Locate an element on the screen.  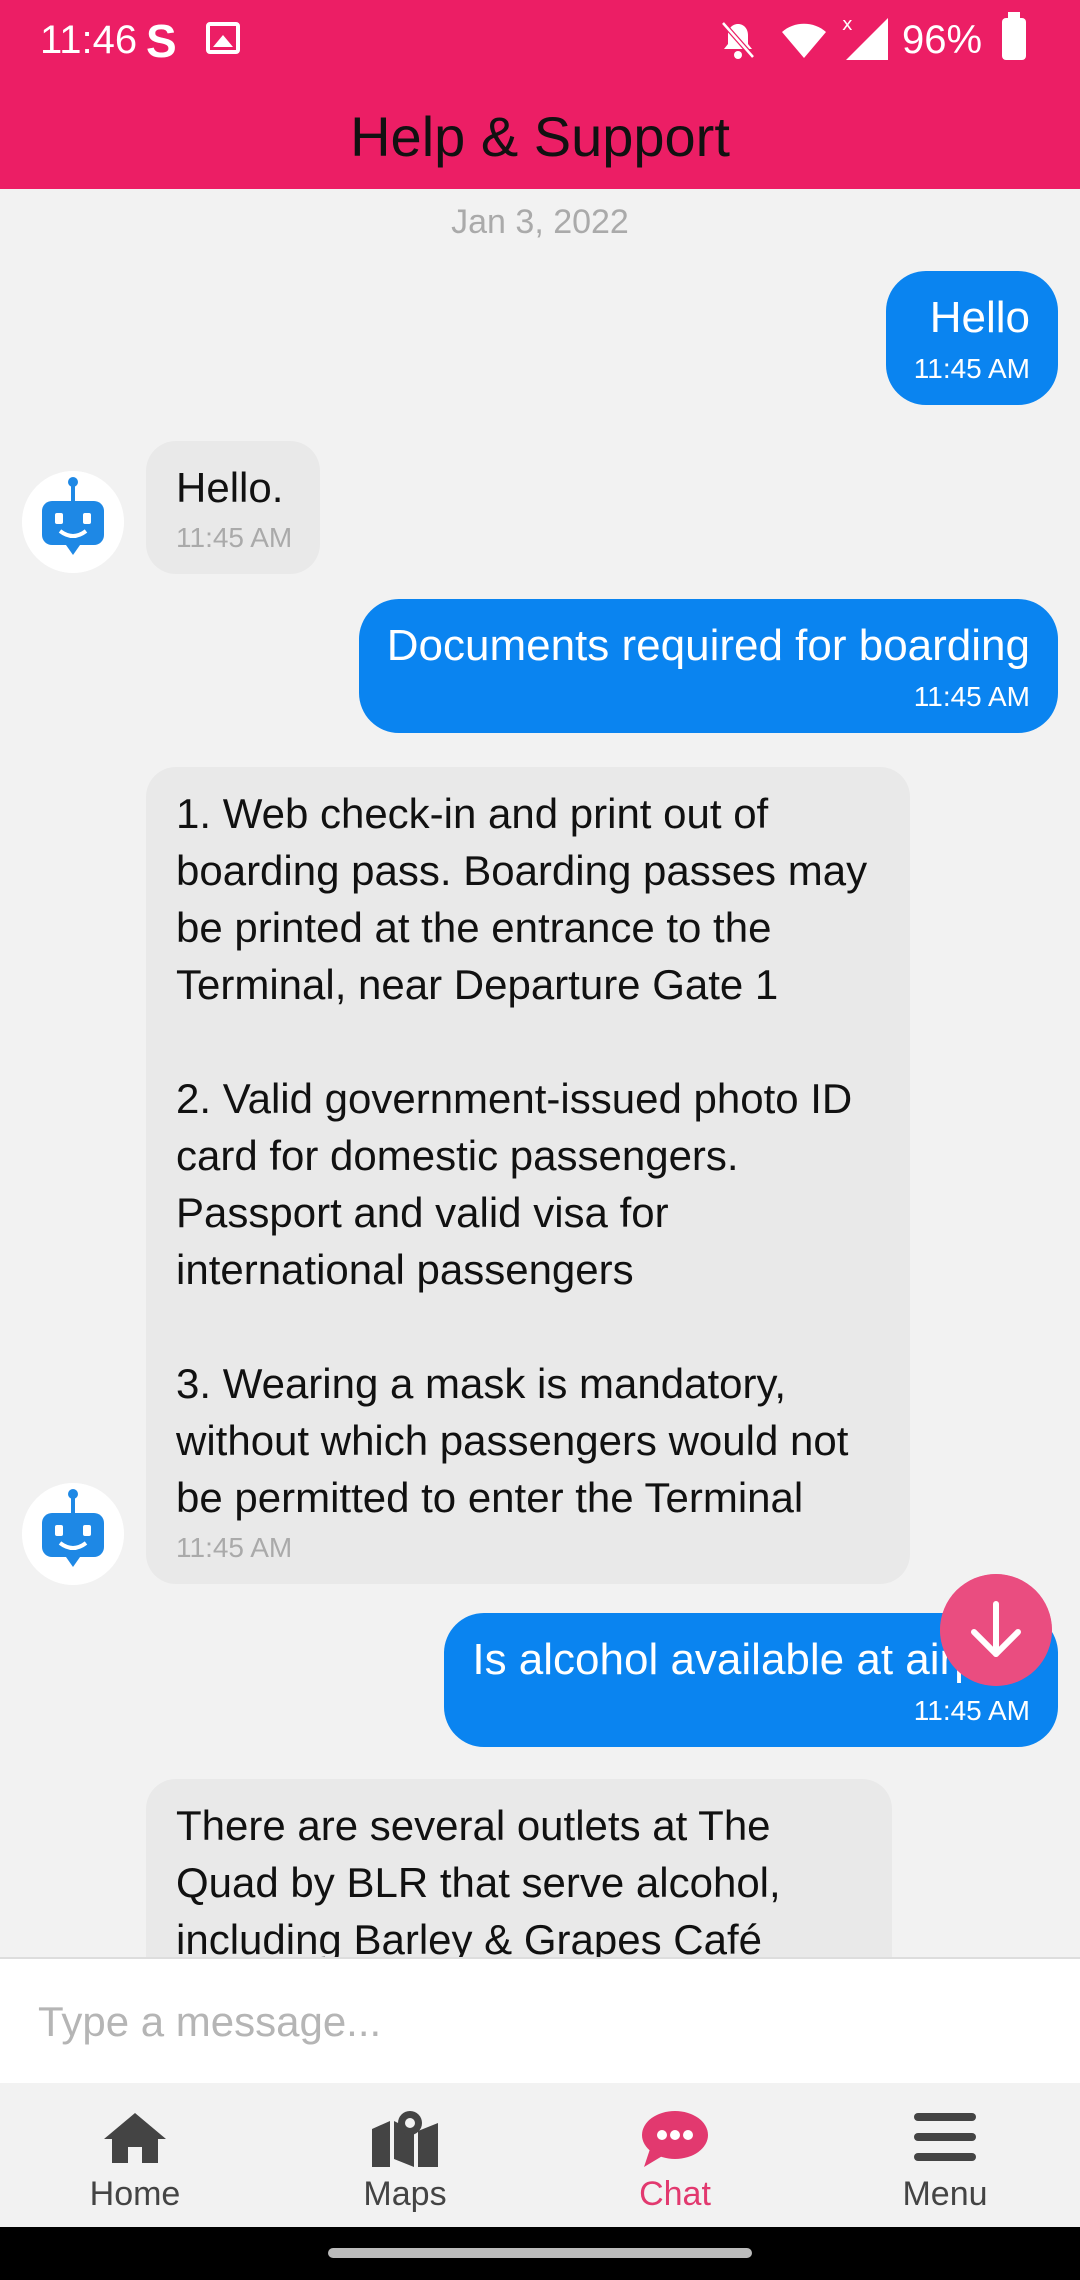
battery-icon is located at coordinates (1014, 36).